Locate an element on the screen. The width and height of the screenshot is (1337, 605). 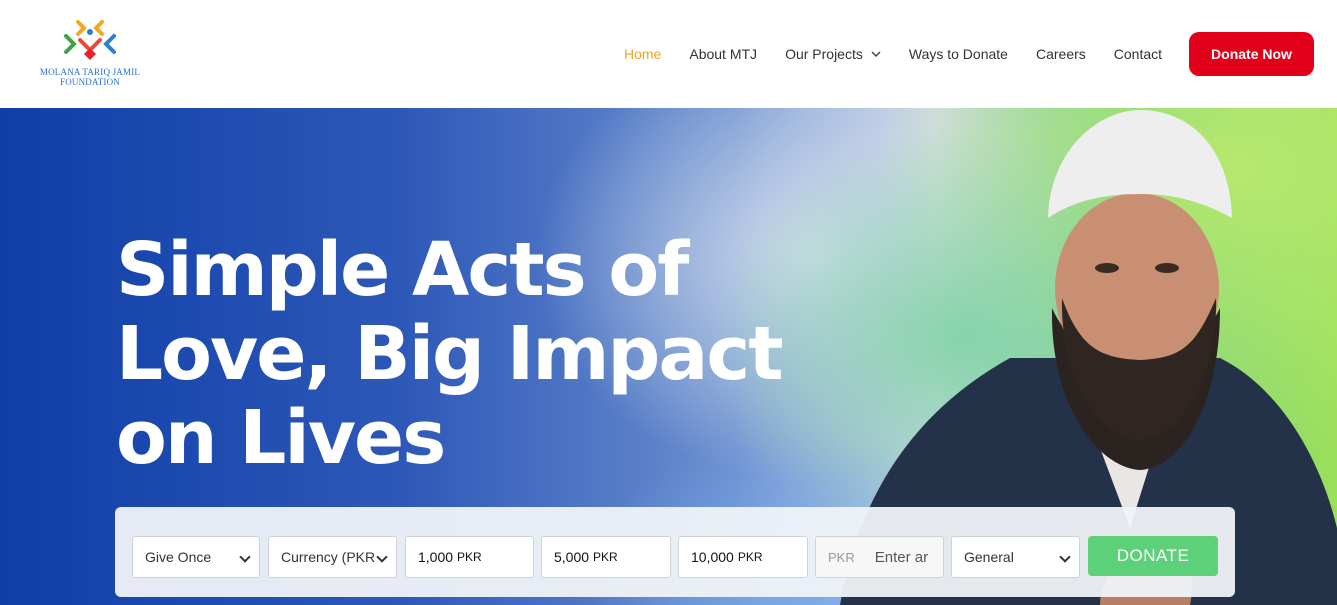
logo-wordmark: MOLANA TARIQ JAMIL FOUNDATION is located at coordinates (90, 77).